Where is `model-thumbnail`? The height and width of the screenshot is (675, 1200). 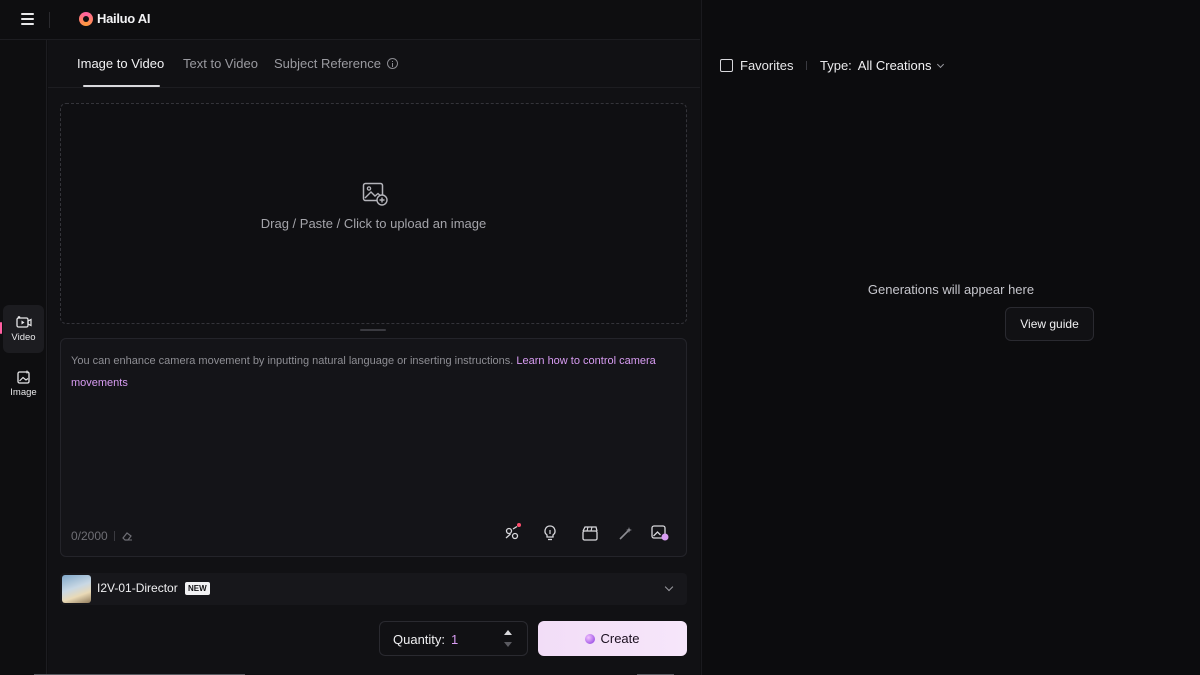
model-thumbnail is located at coordinates (76, 589).